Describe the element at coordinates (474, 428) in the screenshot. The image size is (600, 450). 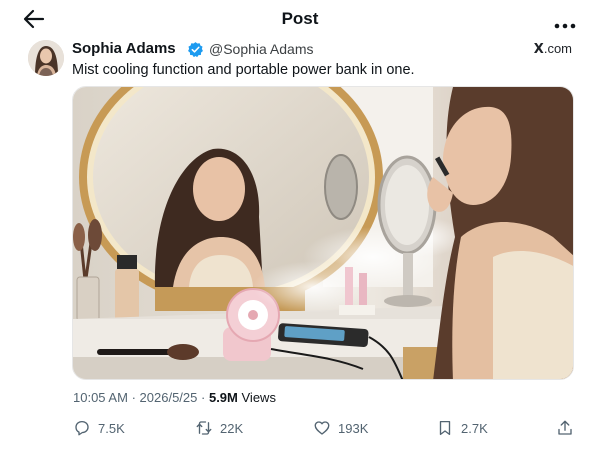
I see `bookmark-count: 2.7K` at that location.